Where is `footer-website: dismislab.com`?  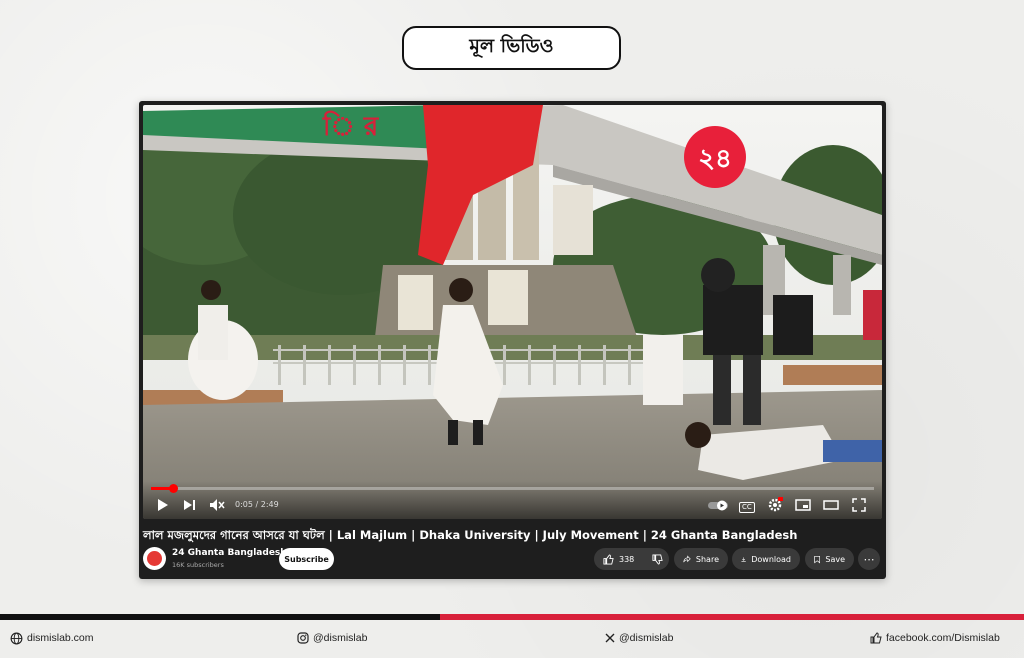 footer-website: dismislab.com is located at coordinates (52, 638).